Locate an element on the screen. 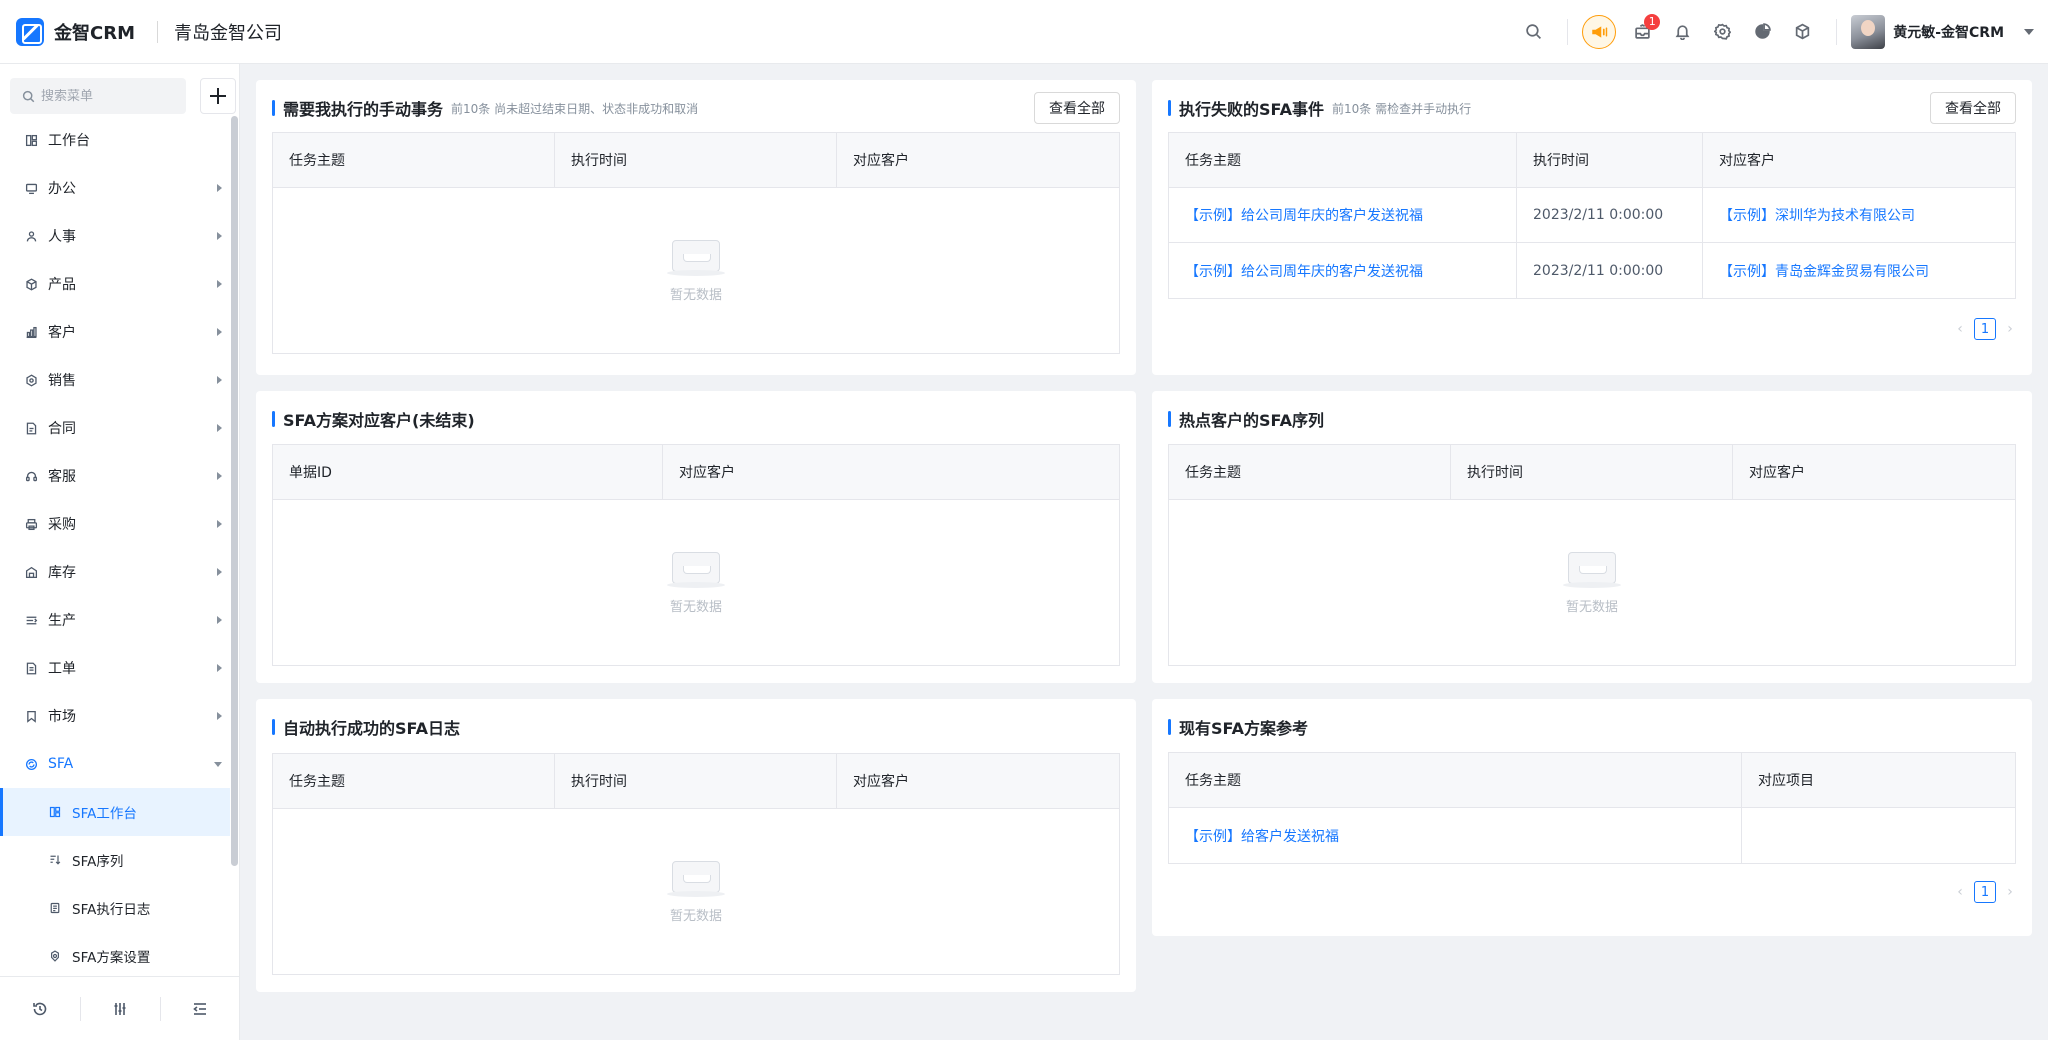  sidebar-item-13: SFA is located at coordinates (115, 764).